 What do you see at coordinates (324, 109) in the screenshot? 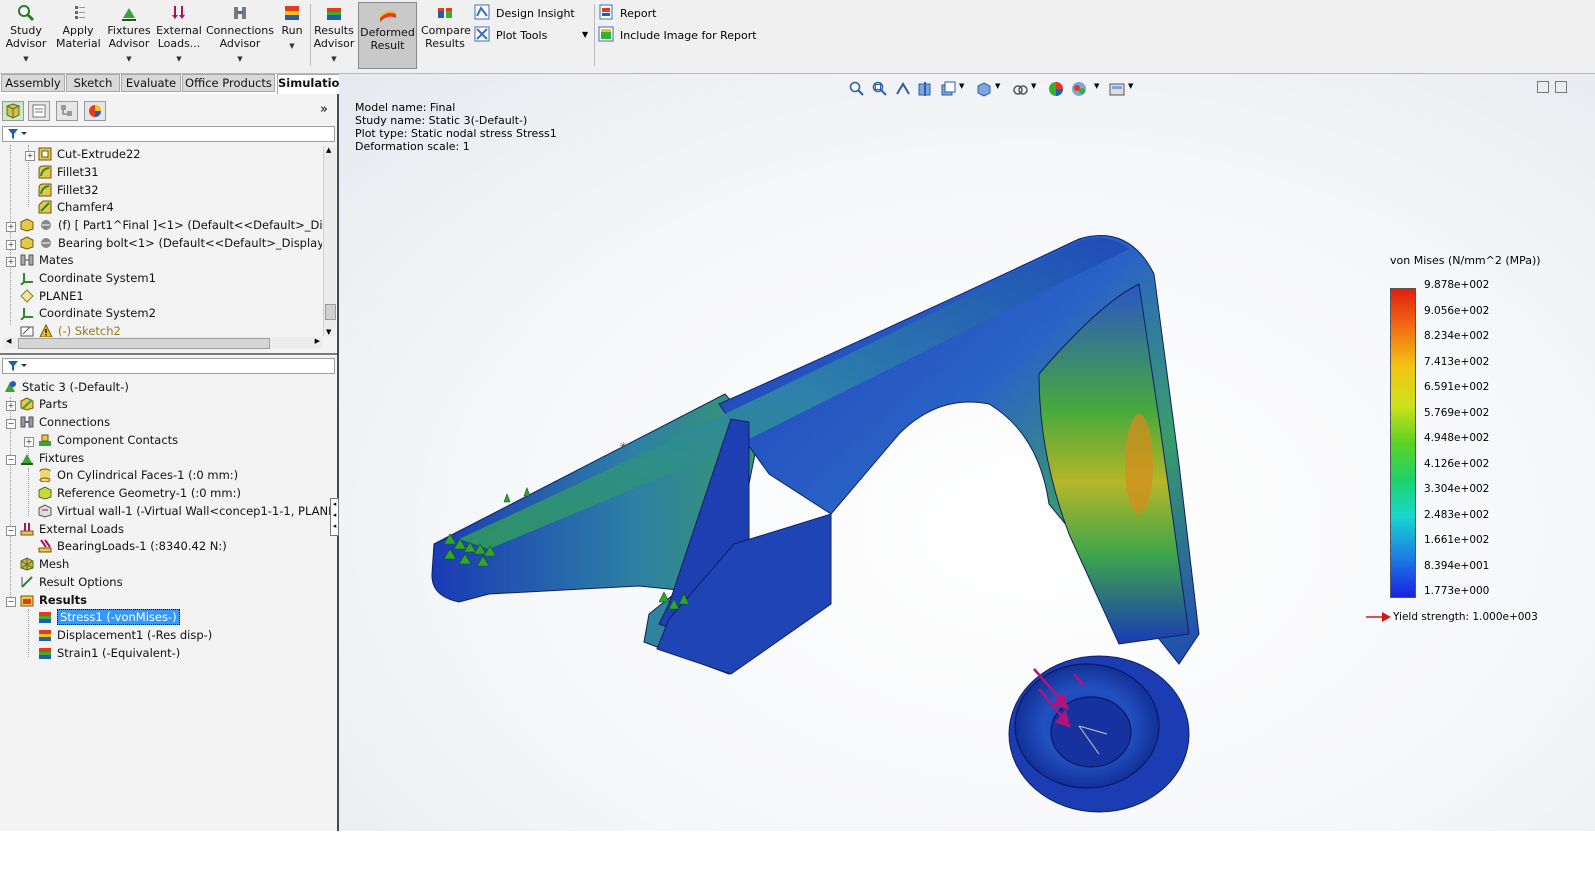
I see `panel-expand-arrows-icon: »` at bounding box center [324, 109].